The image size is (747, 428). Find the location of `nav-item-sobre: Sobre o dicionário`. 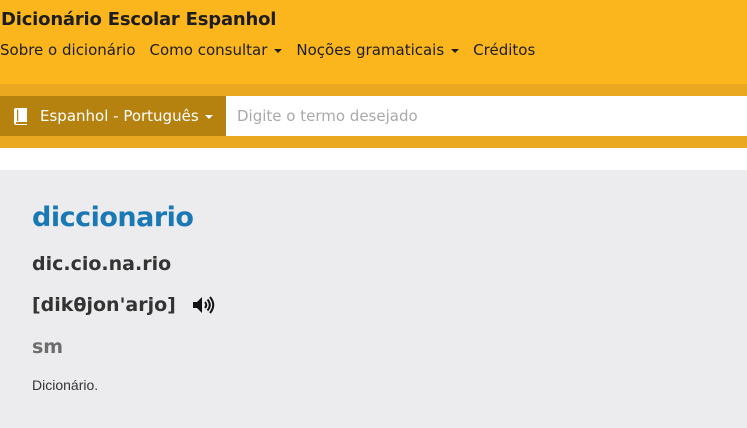

nav-item-sobre: Sobre o dicionário is located at coordinates (68, 50).